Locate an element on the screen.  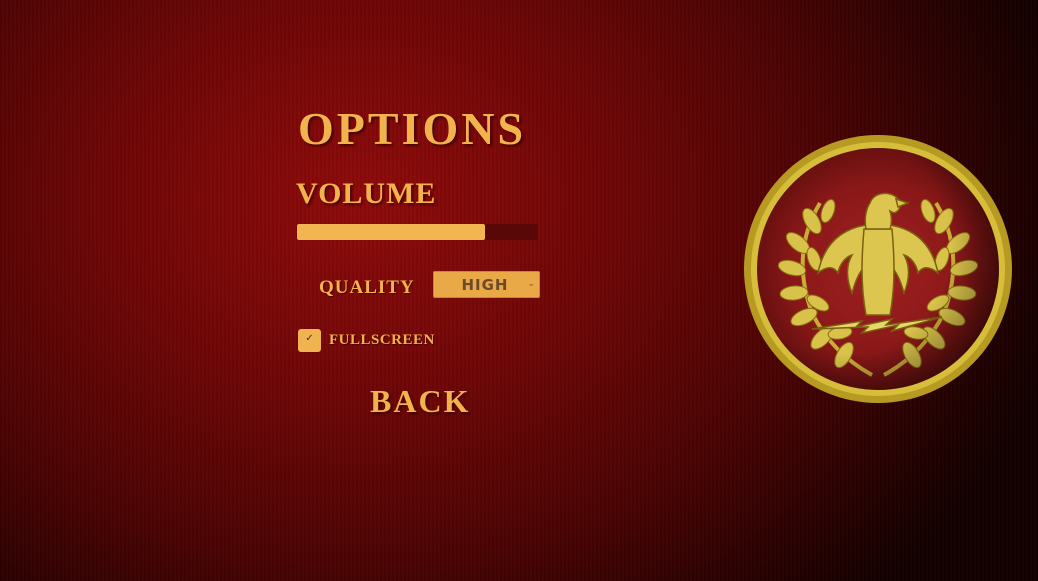
quality-selected-value: HIGH is located at coordinates (485, 285).